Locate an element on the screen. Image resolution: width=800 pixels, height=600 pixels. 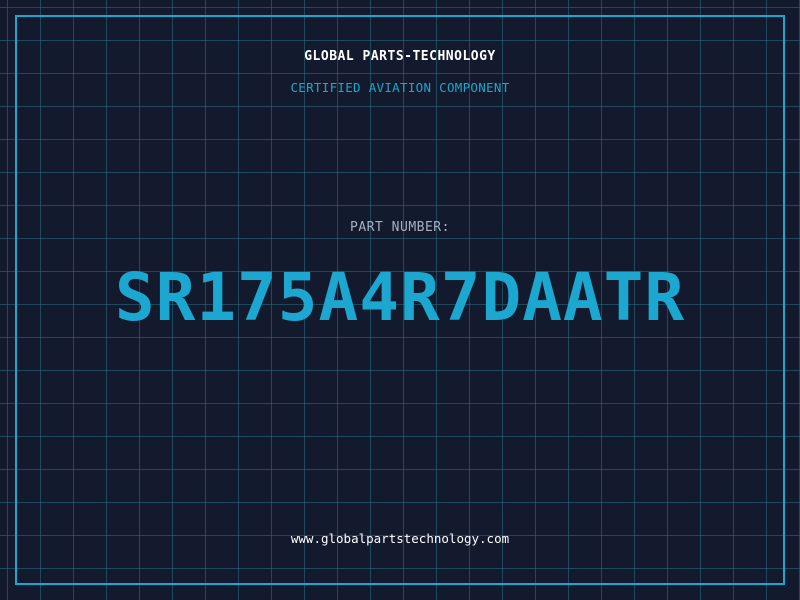
website-url: www.globalpartstechnology.com is located at coordinates (400, 538).